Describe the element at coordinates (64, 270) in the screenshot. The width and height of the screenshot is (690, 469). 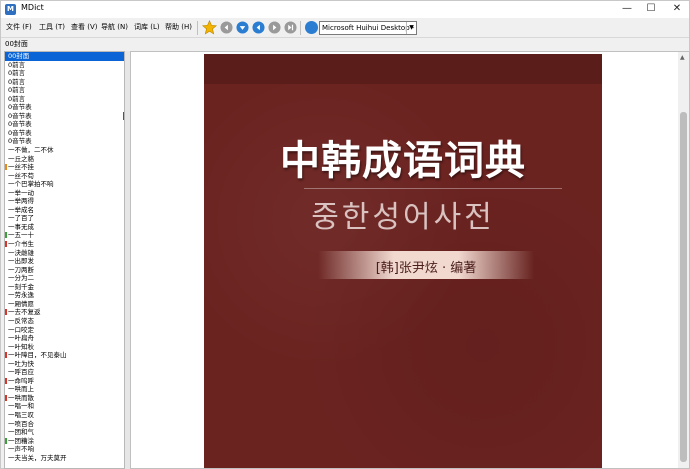
I see `list-item: 一刀两断` at that location.